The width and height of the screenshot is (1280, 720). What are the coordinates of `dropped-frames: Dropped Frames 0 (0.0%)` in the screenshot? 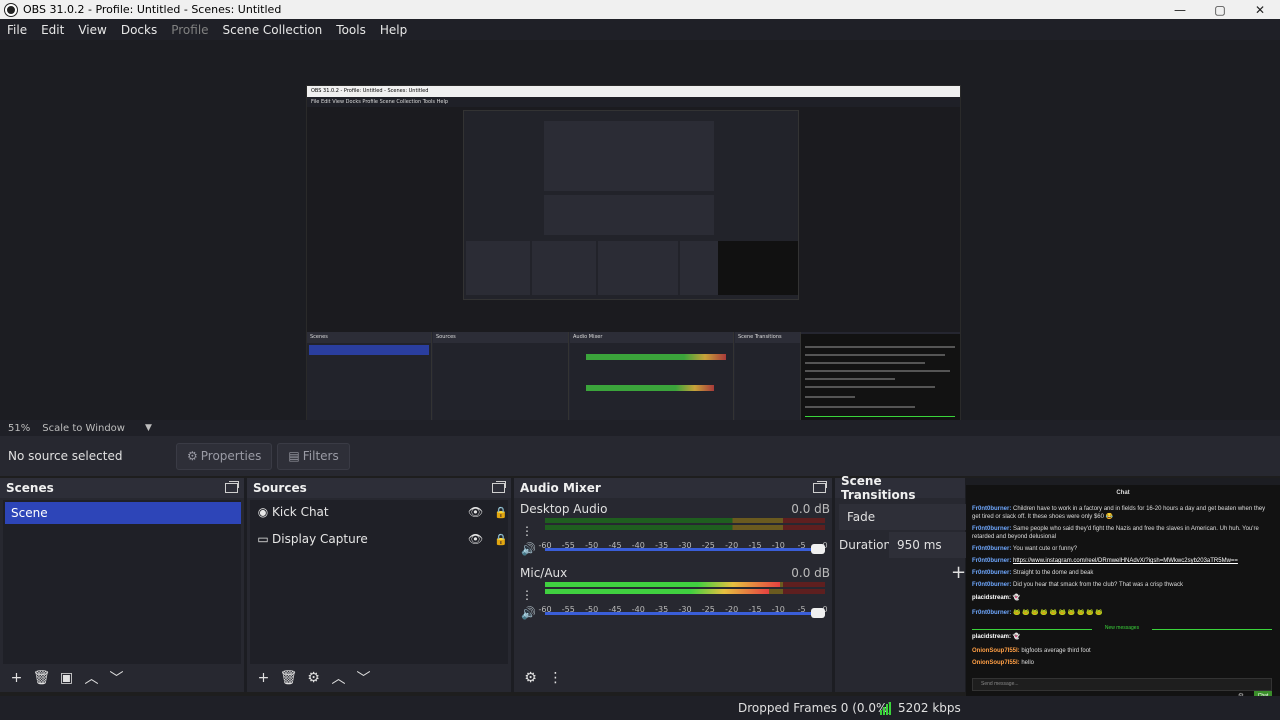 It's located at (815, 708).